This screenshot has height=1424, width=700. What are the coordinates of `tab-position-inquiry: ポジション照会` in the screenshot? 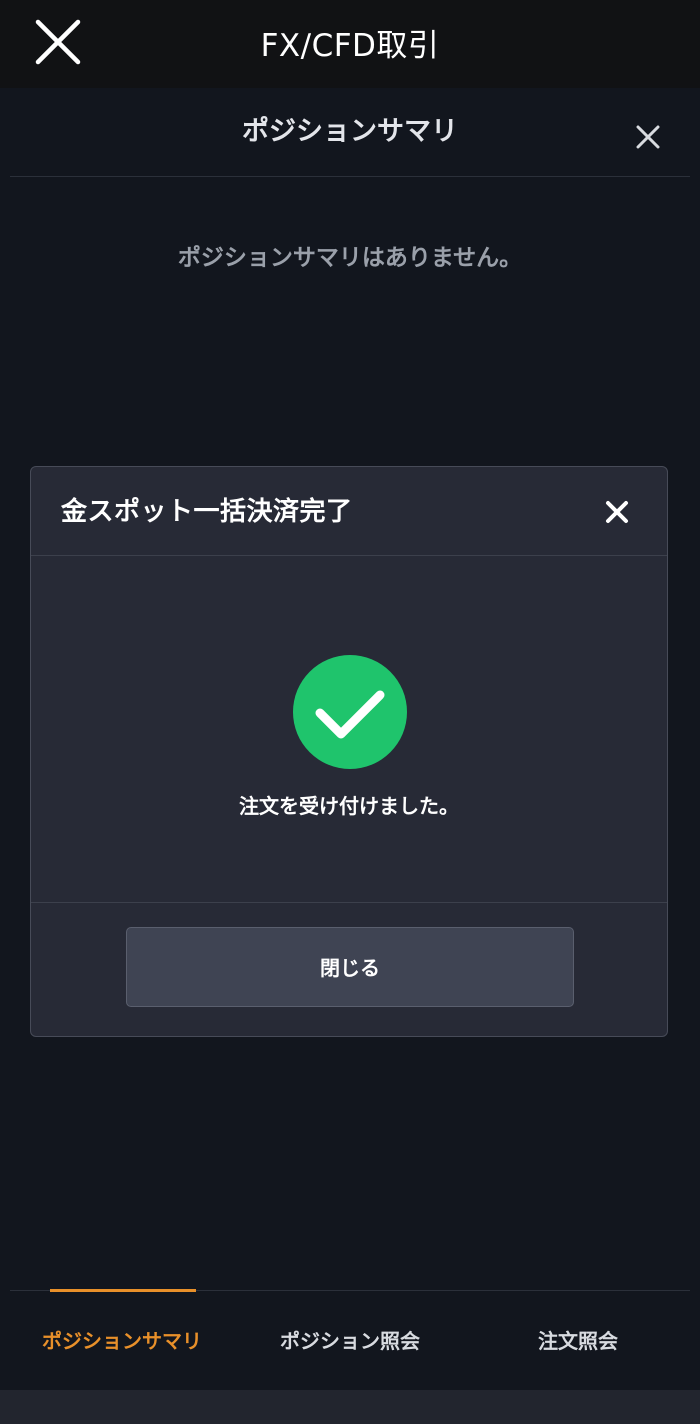 It's located at (350, 1341).